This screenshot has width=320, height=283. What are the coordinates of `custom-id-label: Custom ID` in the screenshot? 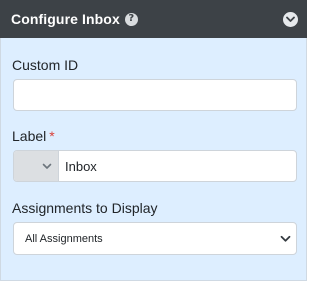 It's located at (45, 65).